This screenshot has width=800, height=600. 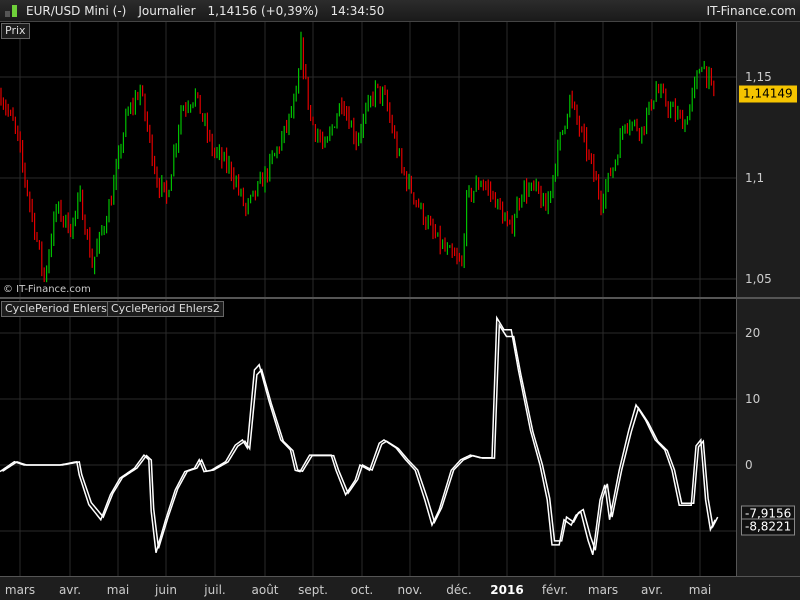 I want to click on month-label: 2016, so click(x=507, y=590).